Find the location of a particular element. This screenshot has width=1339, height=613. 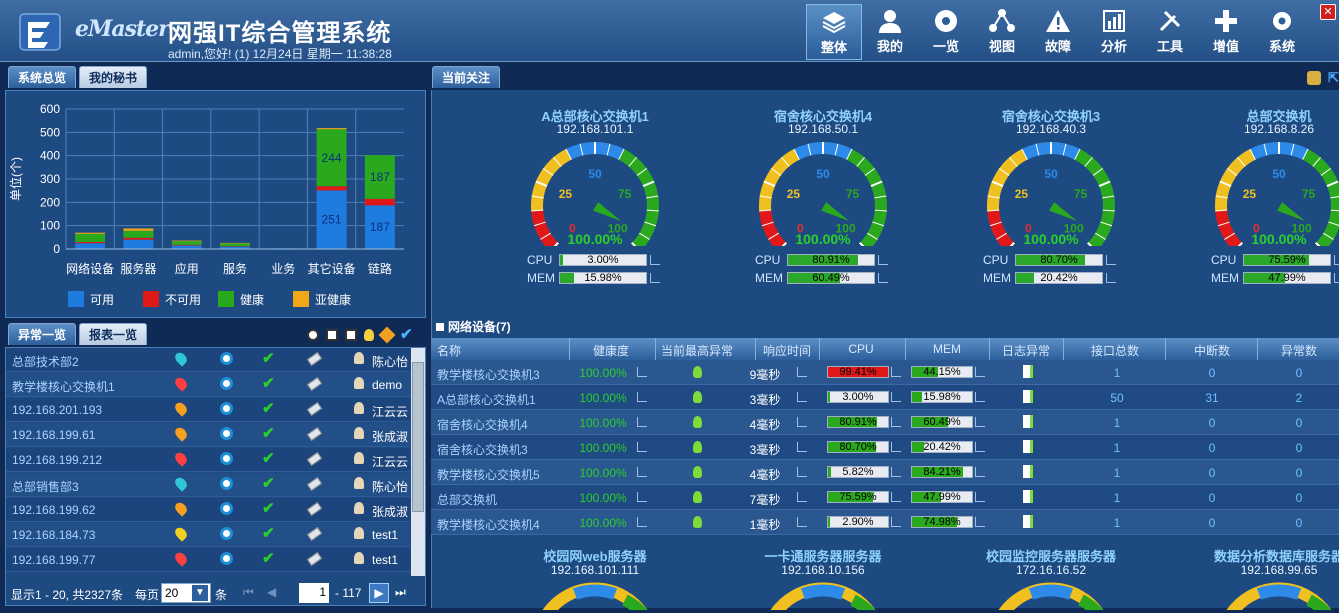

device-name: 192.168.184.73 is located at coordinates (53, 535).